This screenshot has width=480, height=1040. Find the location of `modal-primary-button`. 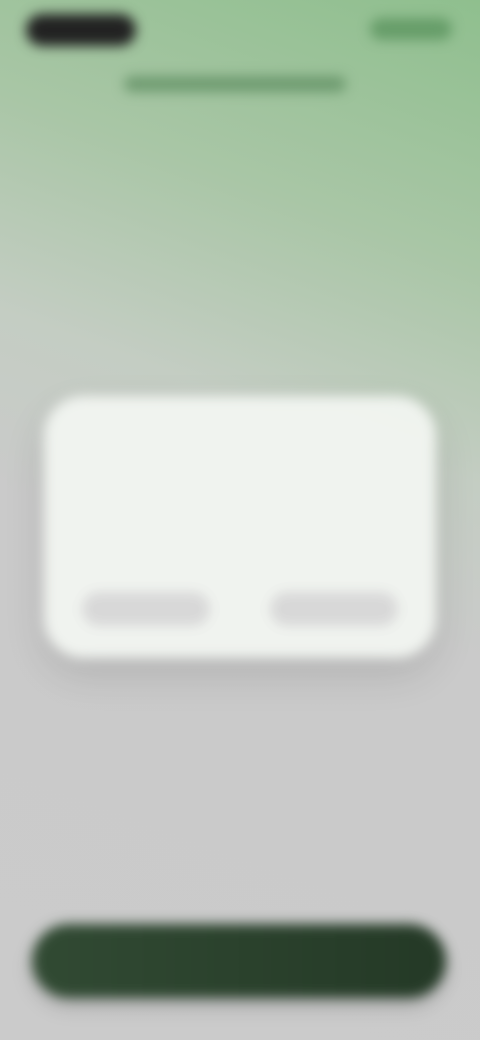

modal-primary-button is located at coordinates (334, 609).